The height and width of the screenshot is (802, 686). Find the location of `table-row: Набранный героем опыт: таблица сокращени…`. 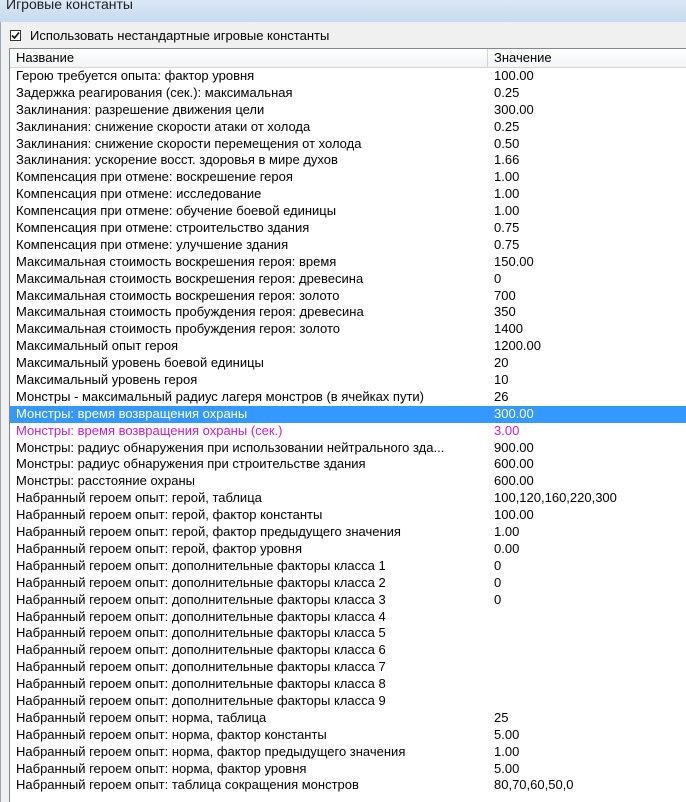

table-row: Набранный героем опыт: таблица сокращени… is located at coordinates (348, 785).